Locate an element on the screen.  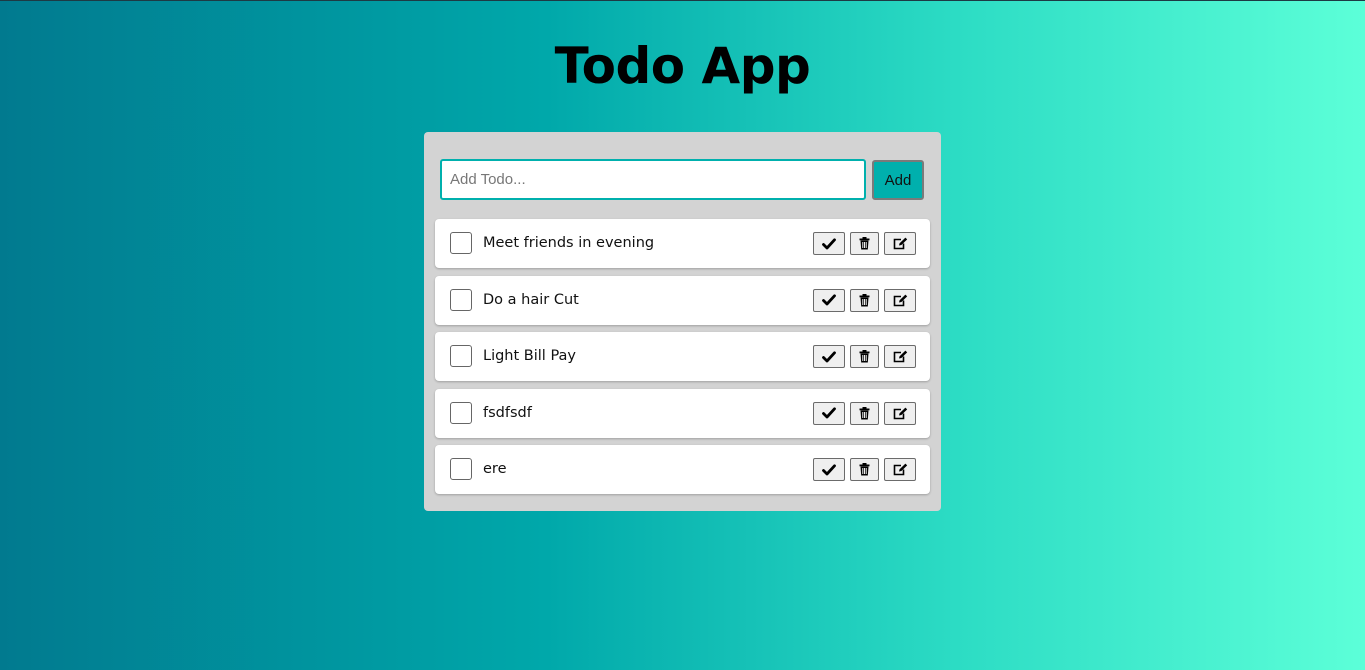
todo-text: fsdfsdf is located at coordinates (507, 412).